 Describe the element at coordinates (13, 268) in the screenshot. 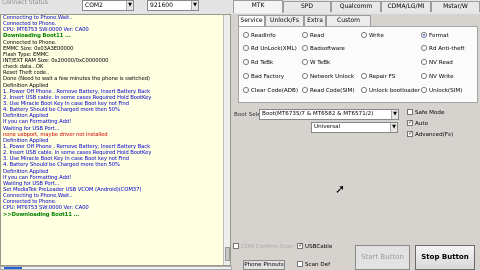

I see `progress-fill` at that location.